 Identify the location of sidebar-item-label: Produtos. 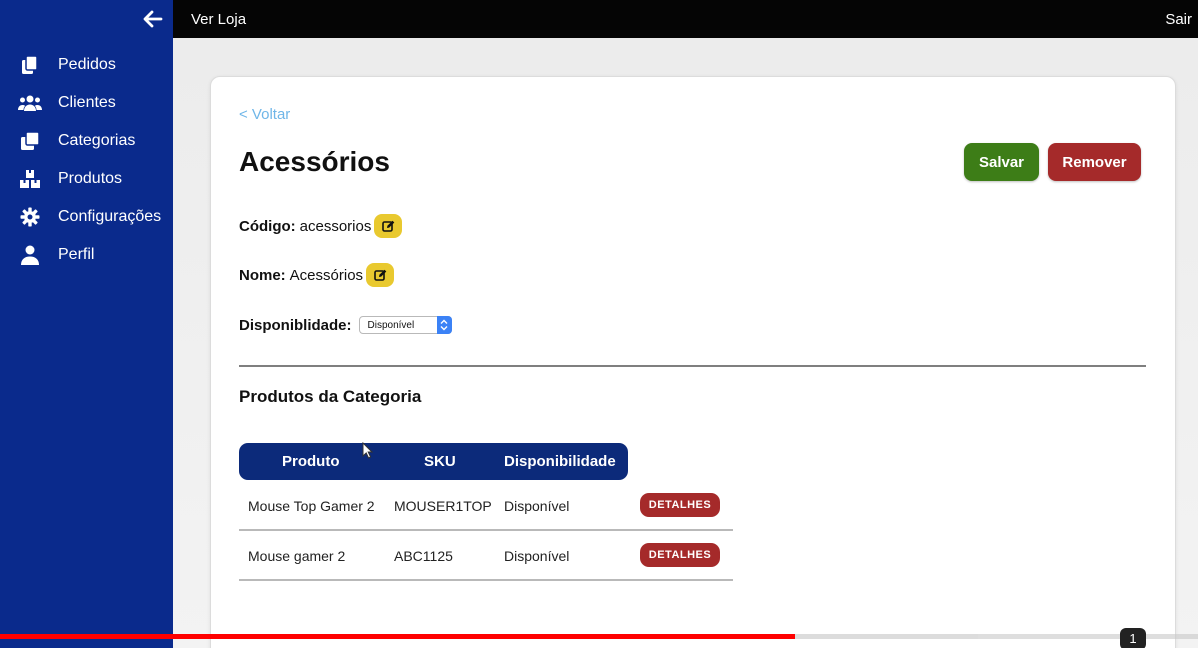
(90, 178).